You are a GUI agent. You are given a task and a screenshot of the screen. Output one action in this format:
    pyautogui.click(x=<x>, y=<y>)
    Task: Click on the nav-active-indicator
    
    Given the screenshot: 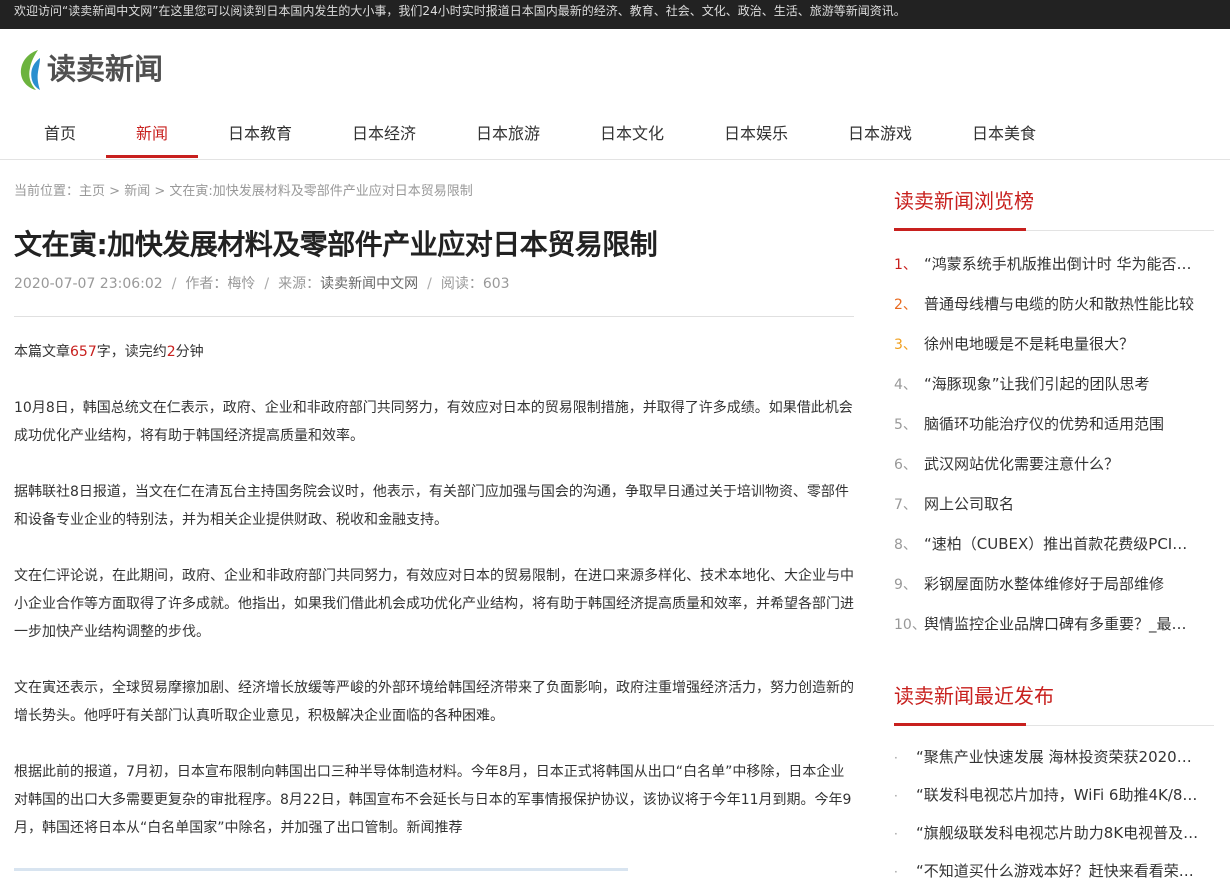 What is the action you would take?
    pyautogui.click(x=152, y=156)
    